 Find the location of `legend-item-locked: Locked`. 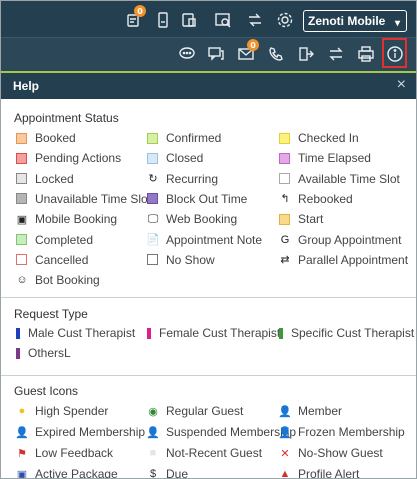

legend-item-locked: Locked is located at coordinates (45, 179).